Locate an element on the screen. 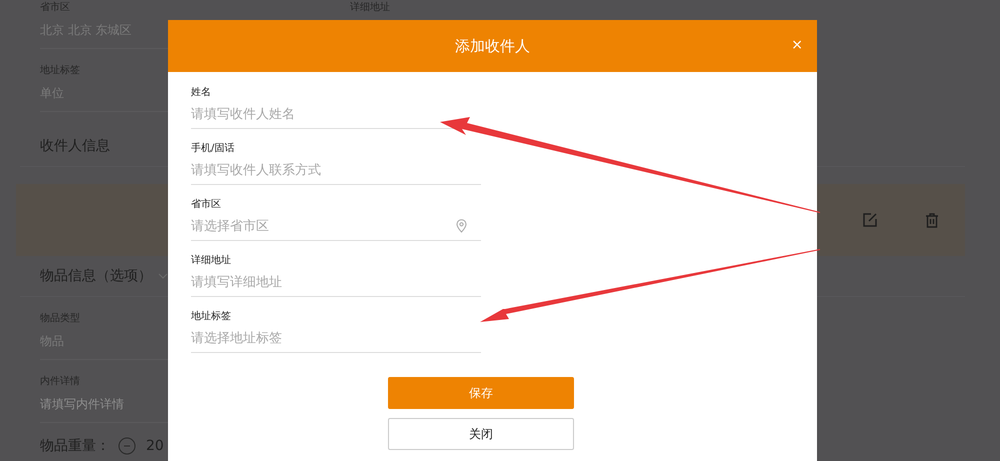  field-label: 姓名 is located at coordinates (201, 93).